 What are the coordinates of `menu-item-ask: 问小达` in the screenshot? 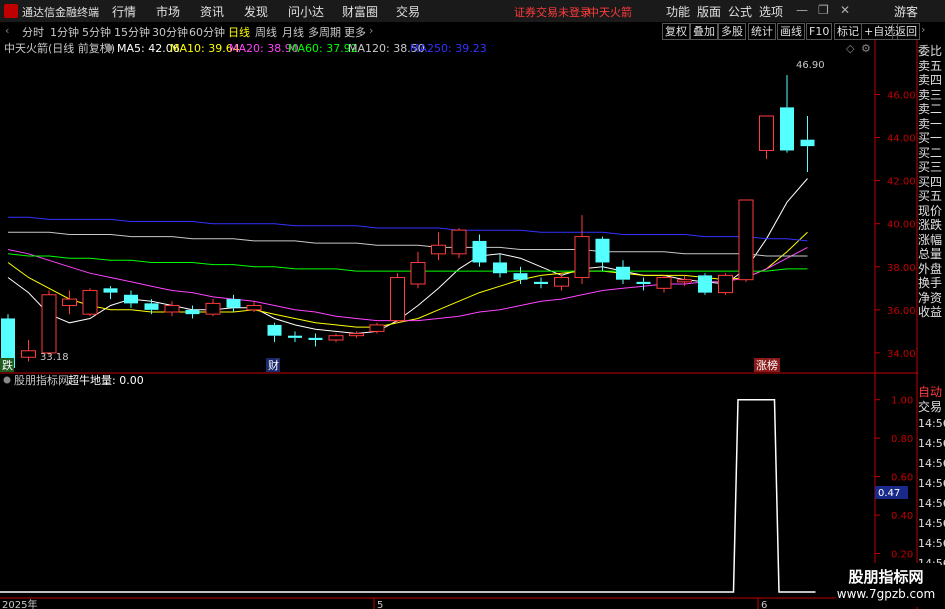 It's located at (306, 11).